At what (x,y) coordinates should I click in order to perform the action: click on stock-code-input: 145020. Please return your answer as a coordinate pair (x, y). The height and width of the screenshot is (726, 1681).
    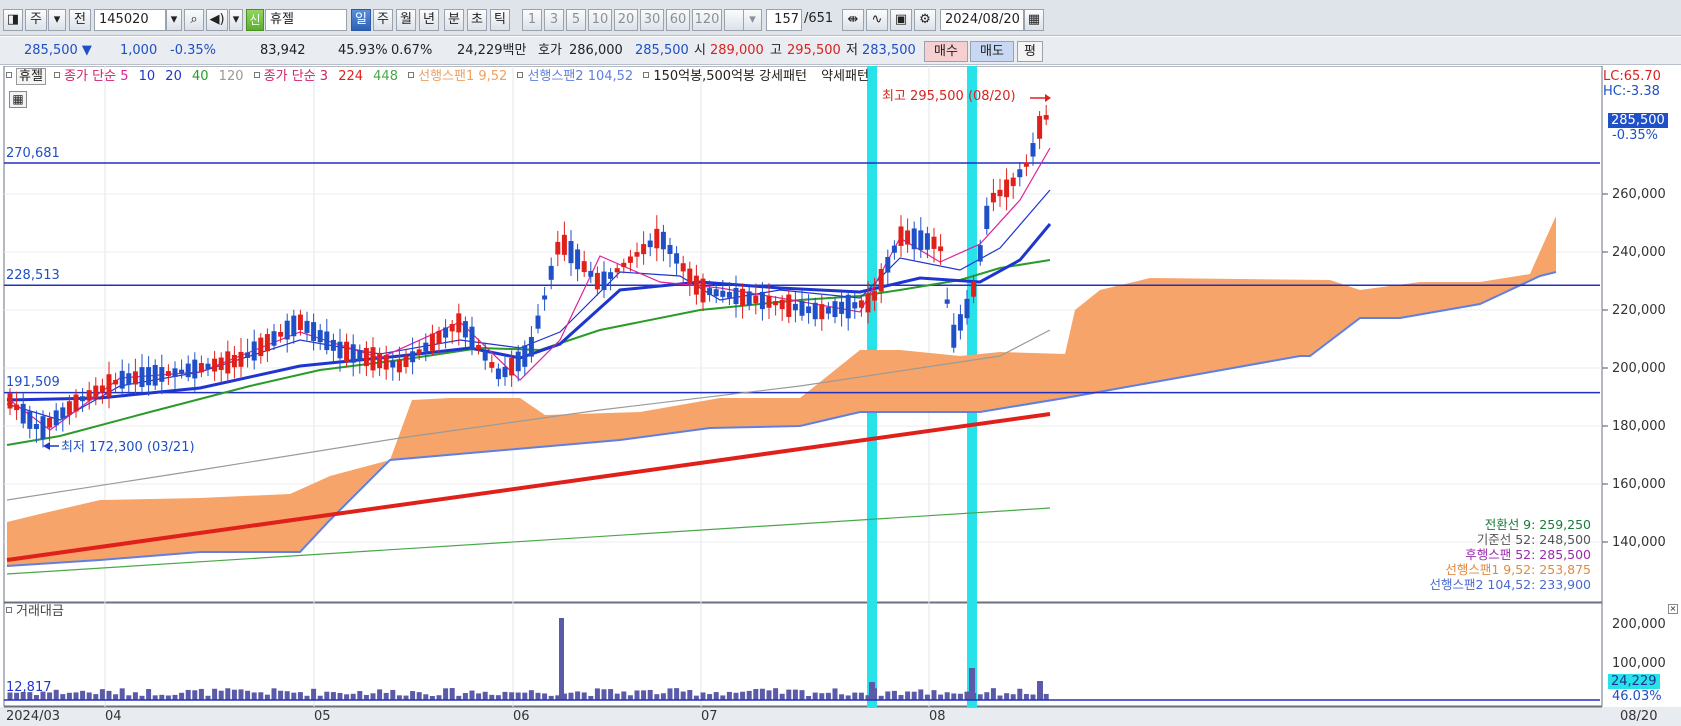
    Looking at the image, I should click on (130, 20).